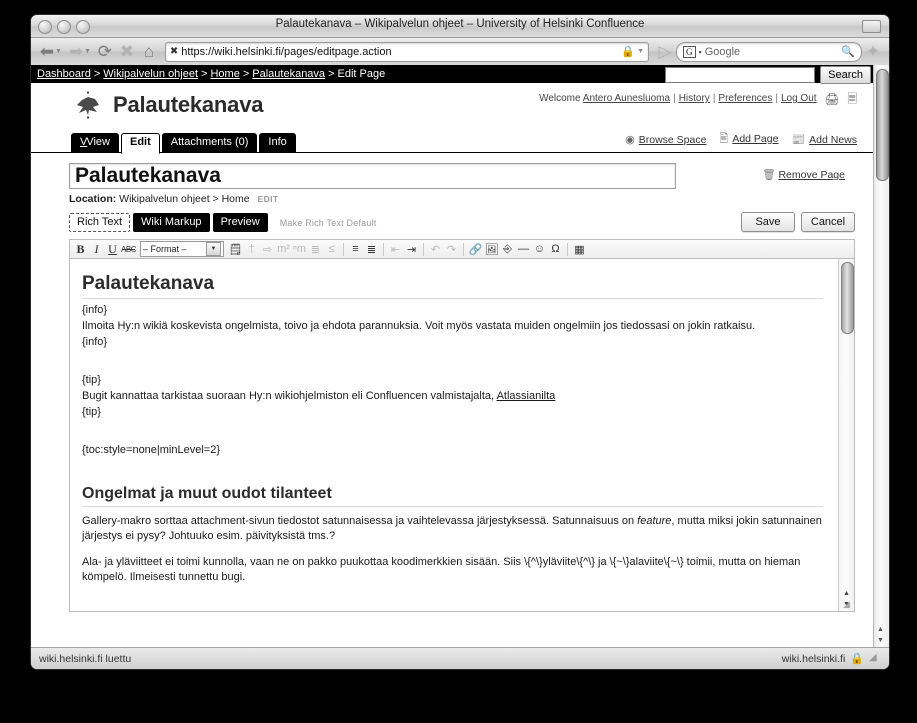 This screenshot has width=917, height=723. What do you see at coordinates (277, 143) in the screenshot?
I see `tab-info: Info` at bounding box center [277, 143].